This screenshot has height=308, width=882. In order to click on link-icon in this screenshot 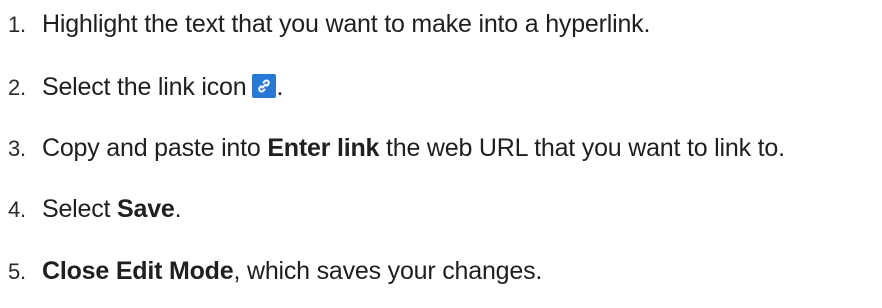, I will do `click(264, 86)`.